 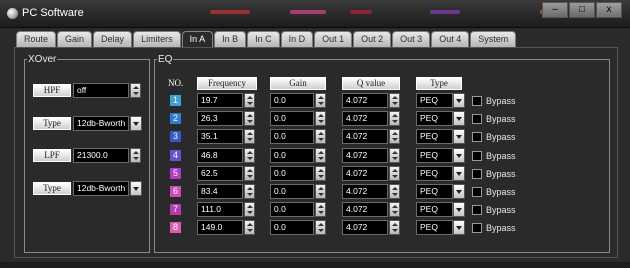 I want to click on band-6-type-dropdown-icon, so click(x=459, y=191).